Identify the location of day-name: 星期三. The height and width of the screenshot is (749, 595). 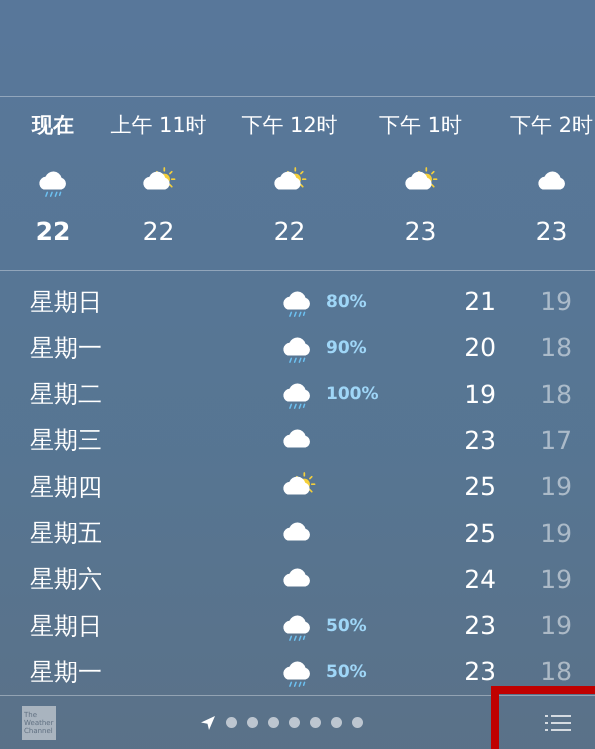
(66, 440).